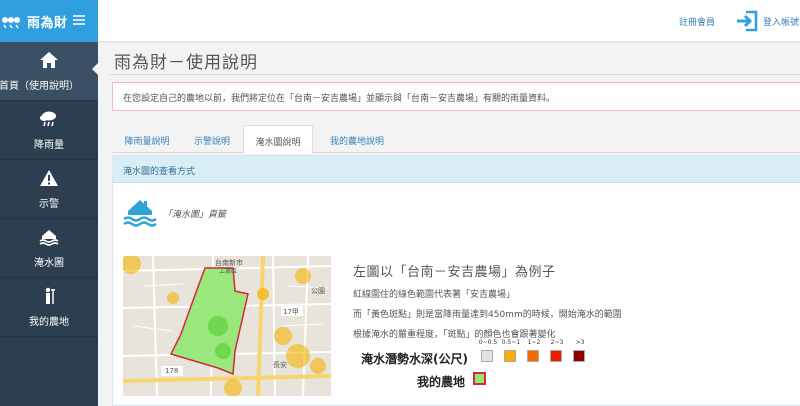 This screenshot has height=406, width=800. I want to click on farm-swatch, so click(479, 378).